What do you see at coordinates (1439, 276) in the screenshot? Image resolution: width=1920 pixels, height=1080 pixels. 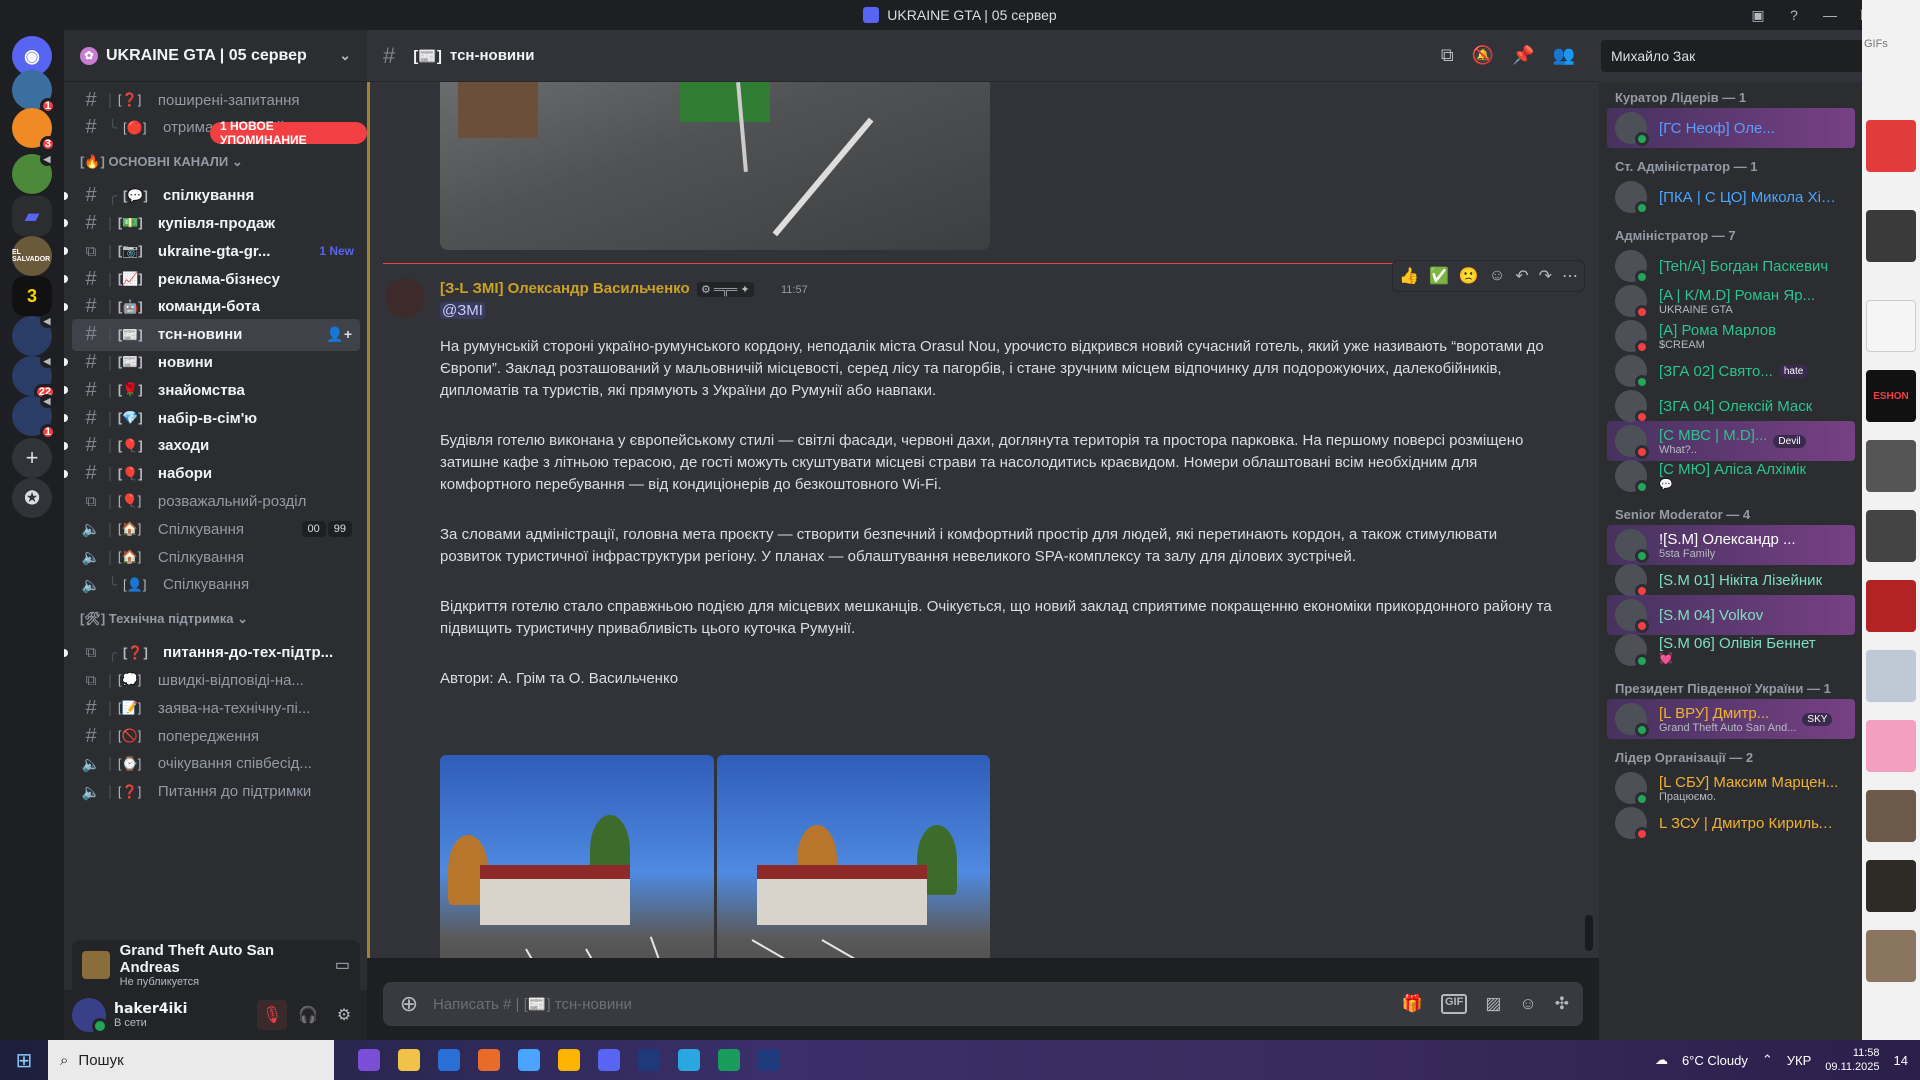 I see `check-reaction-icon: ✅` at bounding box center [1439, 276].